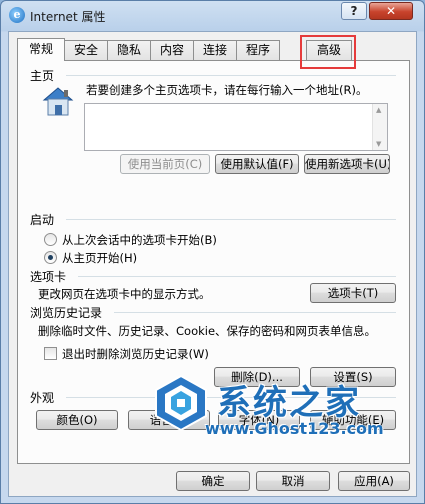 Image resolution: width=425 pixels, height=504 pixels. What do you see at coordinates (181, 403) in the screenshot?
I see `watermark-logo-icon` at bounding box center [181, 403].